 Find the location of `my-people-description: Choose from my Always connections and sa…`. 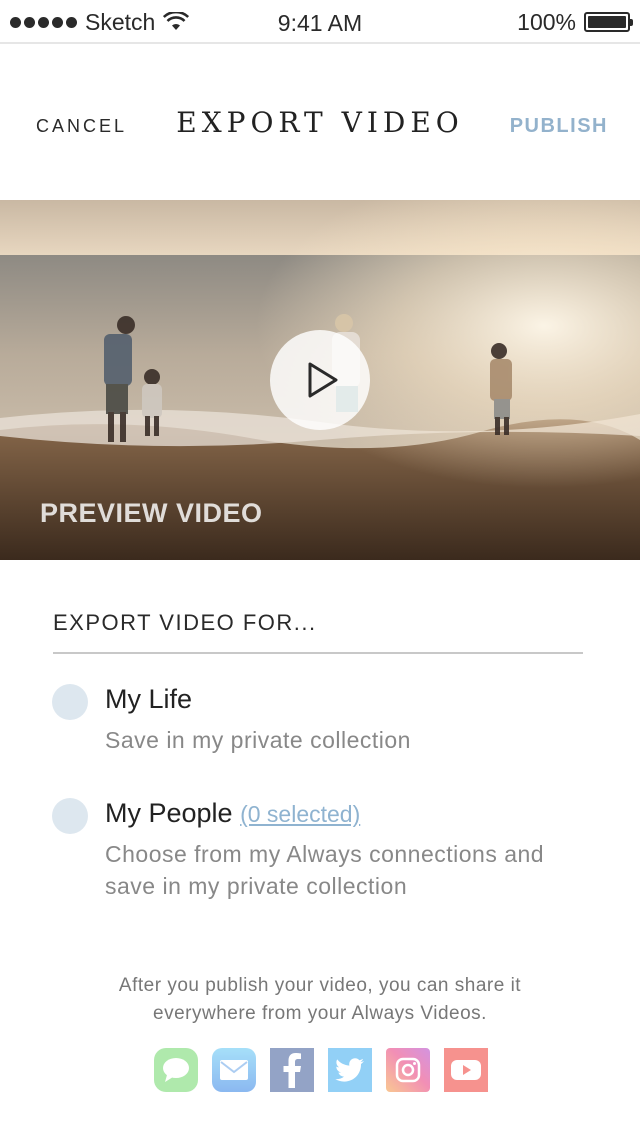

my-people-description: Choose from my Always connections and sa… is located at coordinates (325, 870).